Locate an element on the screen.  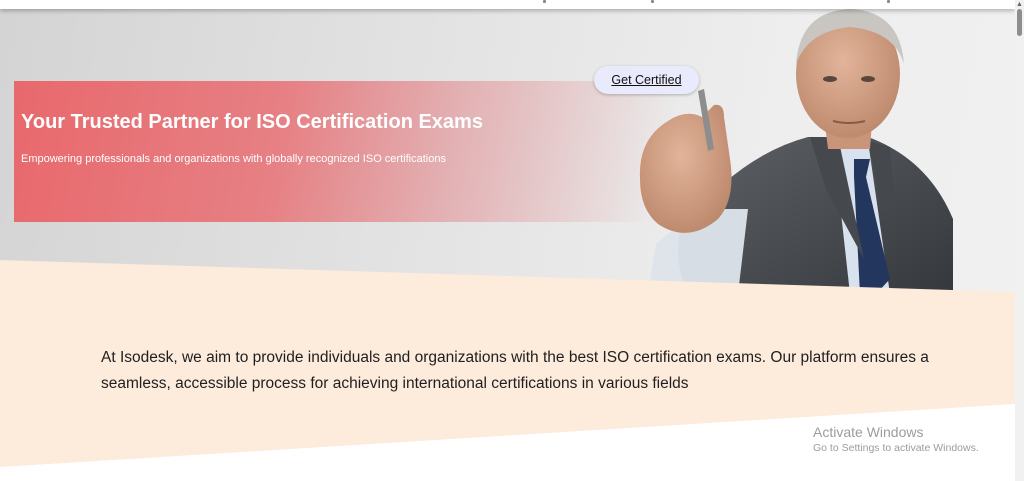
scroll-up-arrow-icon: ▲ is located at coordinates (1019, 4).